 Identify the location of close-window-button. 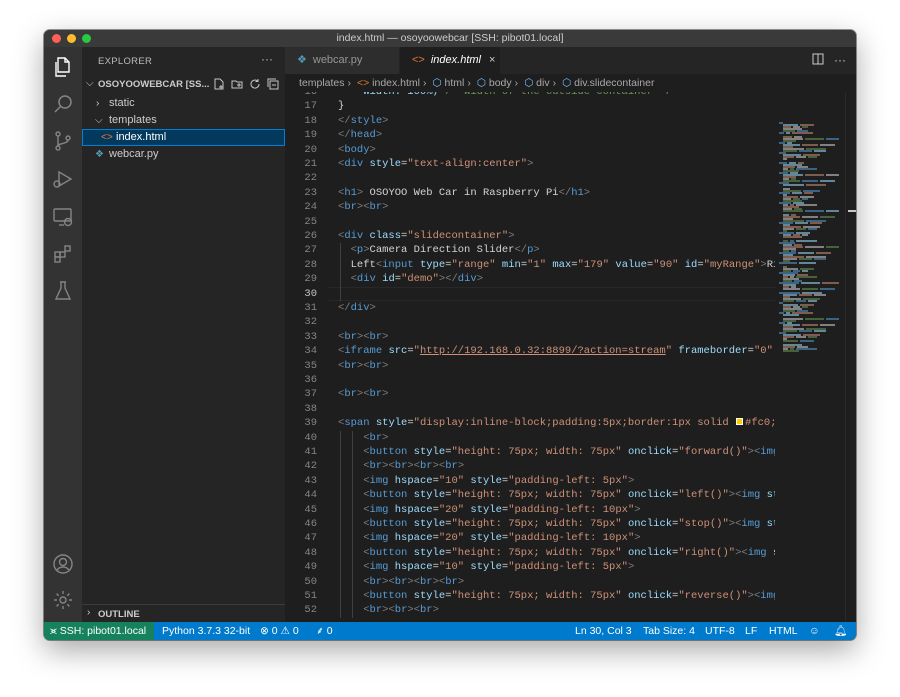
(56, 38).